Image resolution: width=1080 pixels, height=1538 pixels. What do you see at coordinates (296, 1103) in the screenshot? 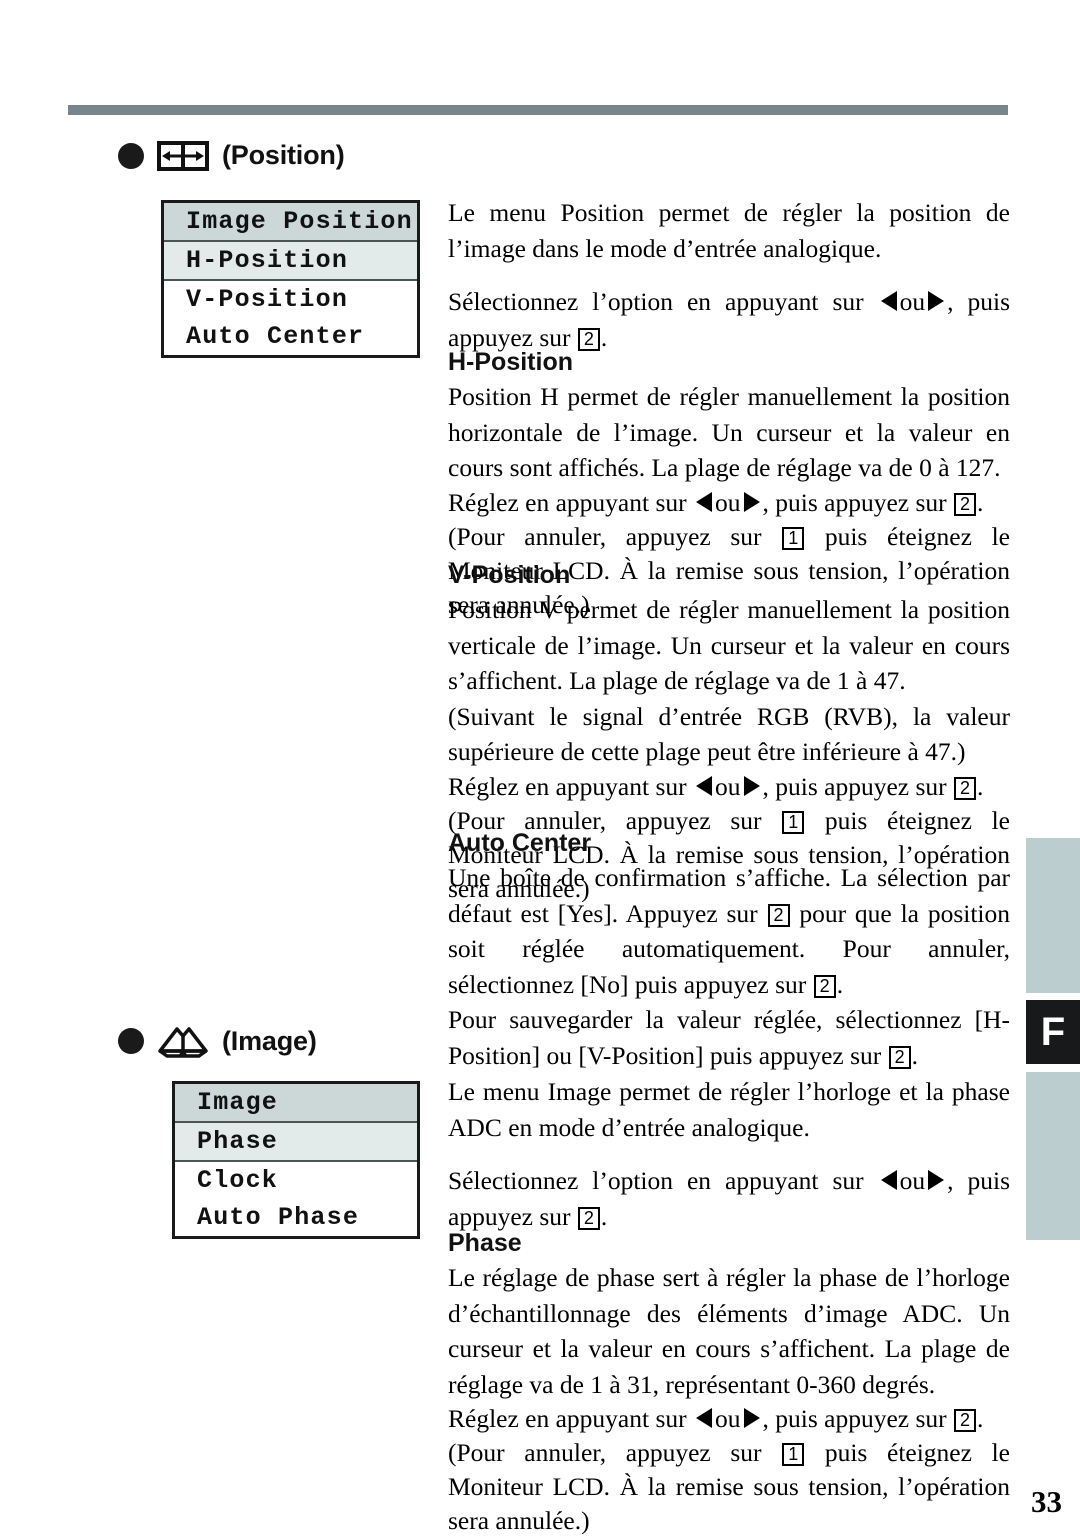
I see `osd-row: Image` at bounding box center [296, 1103].